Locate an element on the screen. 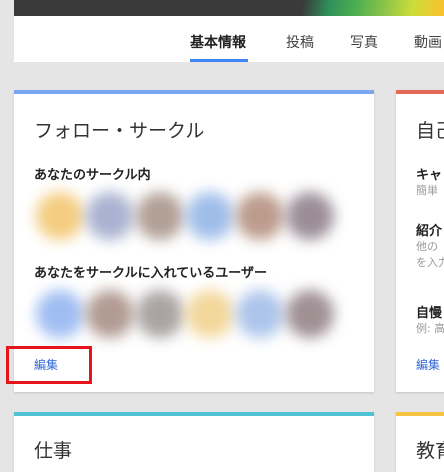 Image resolution: width=444 pixels, height=472 pixels. circles-card-title: フォロー・サークル is located at coordinates (119, 131).